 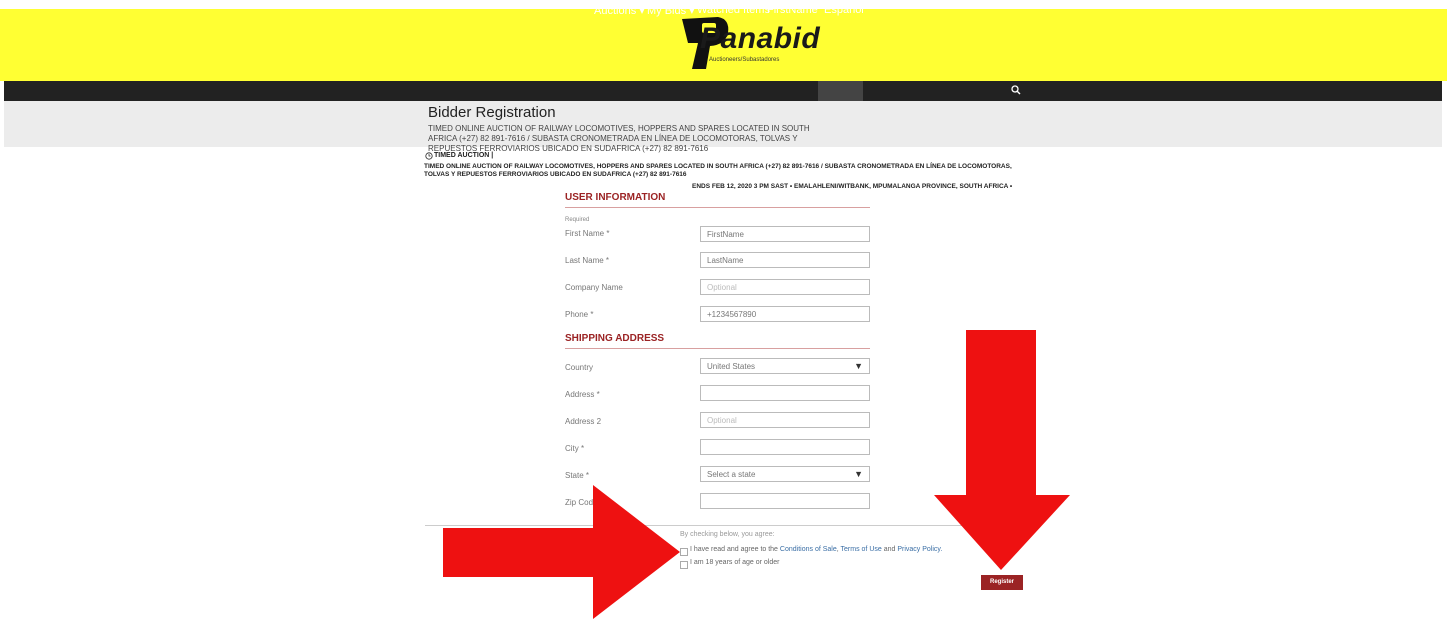 What do you see at coordinates (615, 338) in the screenshot?
I see `shipping-heading: SHIPPING ADDRESS` at bounding box center [615, 338].